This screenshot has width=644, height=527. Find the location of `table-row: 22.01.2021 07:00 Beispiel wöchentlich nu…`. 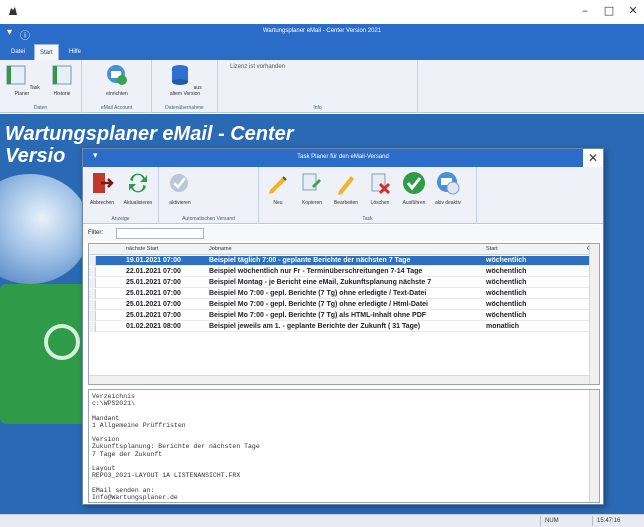

table-row: 22.01.2021 07:00 Beispiel wöchentlich nu… is located at coordinates (339, 272).